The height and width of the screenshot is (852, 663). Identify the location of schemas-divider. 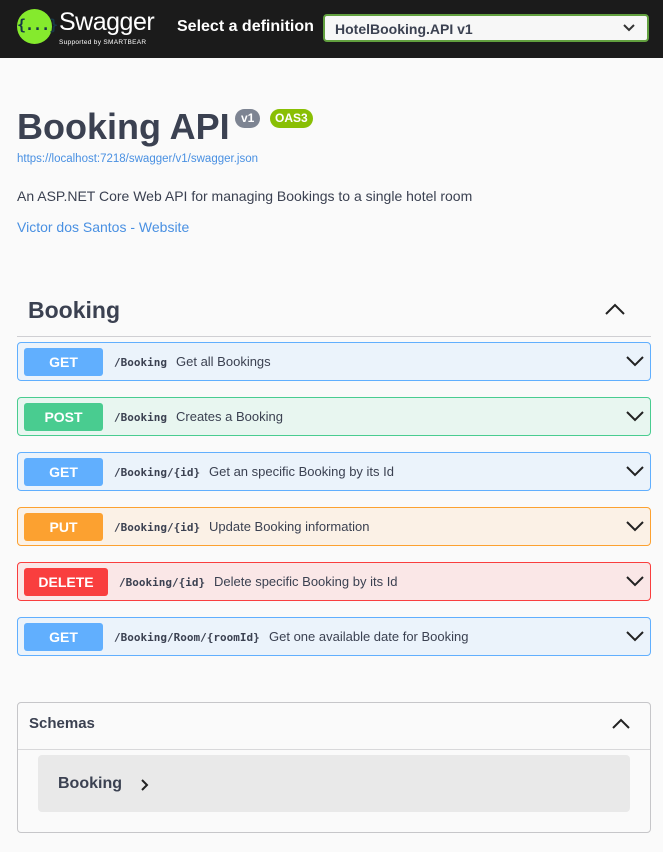
(334, 749).